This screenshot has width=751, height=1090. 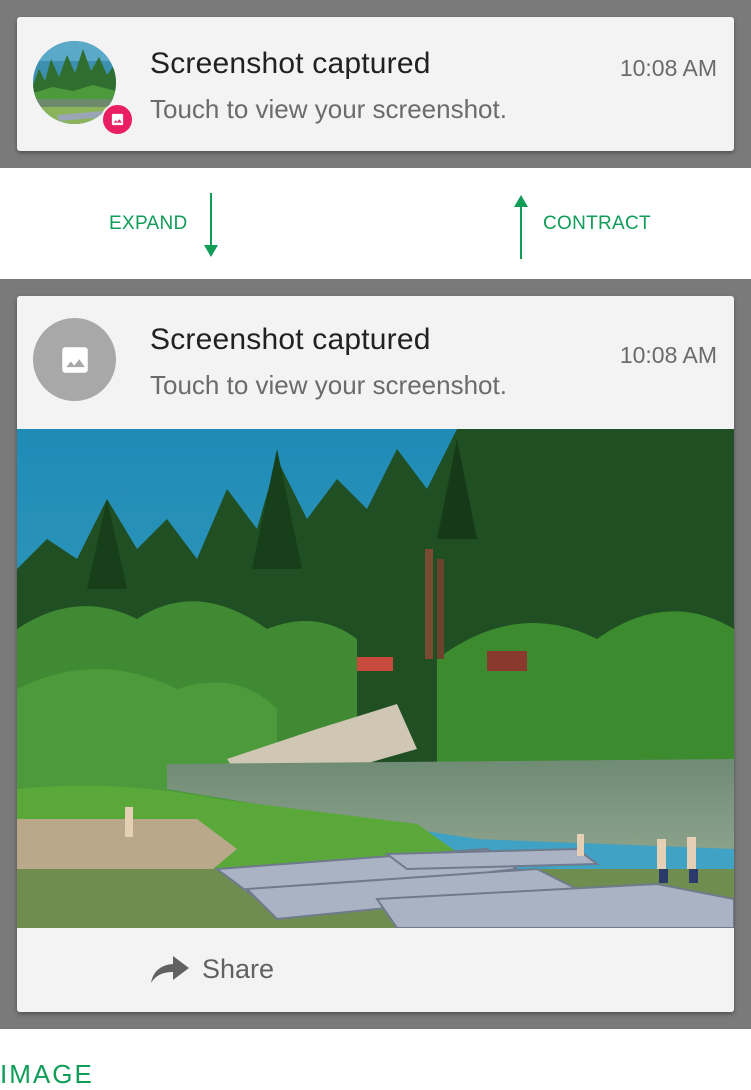 What do you see at coordinates (47, 1074) in the screenshot?
I see `caption-label: IMAGE` at bounding box center [47, 1074].